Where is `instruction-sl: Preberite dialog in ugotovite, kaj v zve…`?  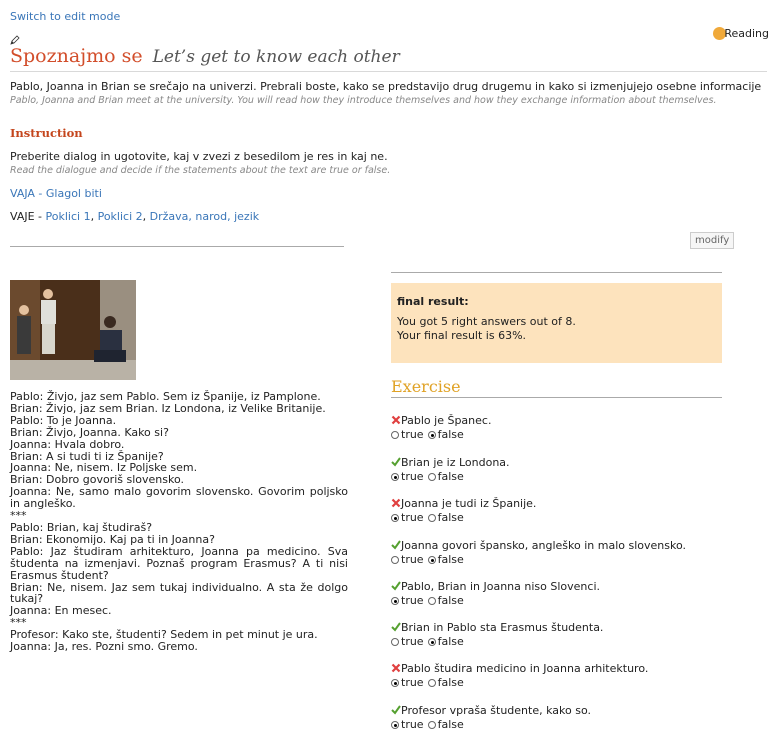 instruction-sl: Preberite dialog in ugotovite, kaj v zve… is located at coordinates (199, 156).